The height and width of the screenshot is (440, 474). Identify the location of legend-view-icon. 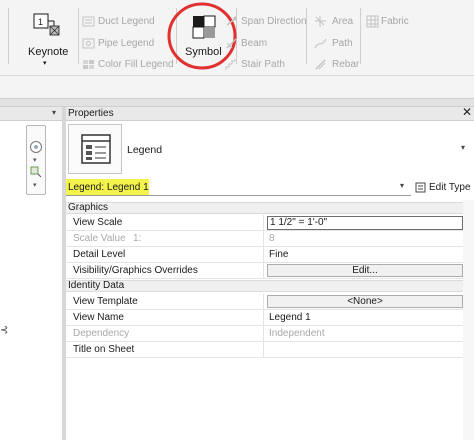
(96, 149).